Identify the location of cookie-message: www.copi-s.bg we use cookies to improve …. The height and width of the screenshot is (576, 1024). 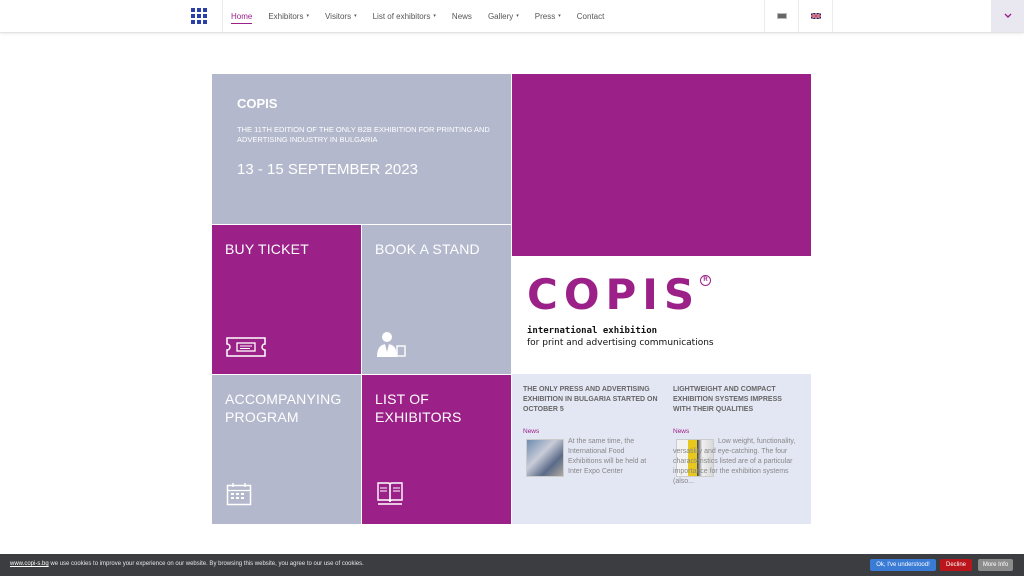
(187, 564).